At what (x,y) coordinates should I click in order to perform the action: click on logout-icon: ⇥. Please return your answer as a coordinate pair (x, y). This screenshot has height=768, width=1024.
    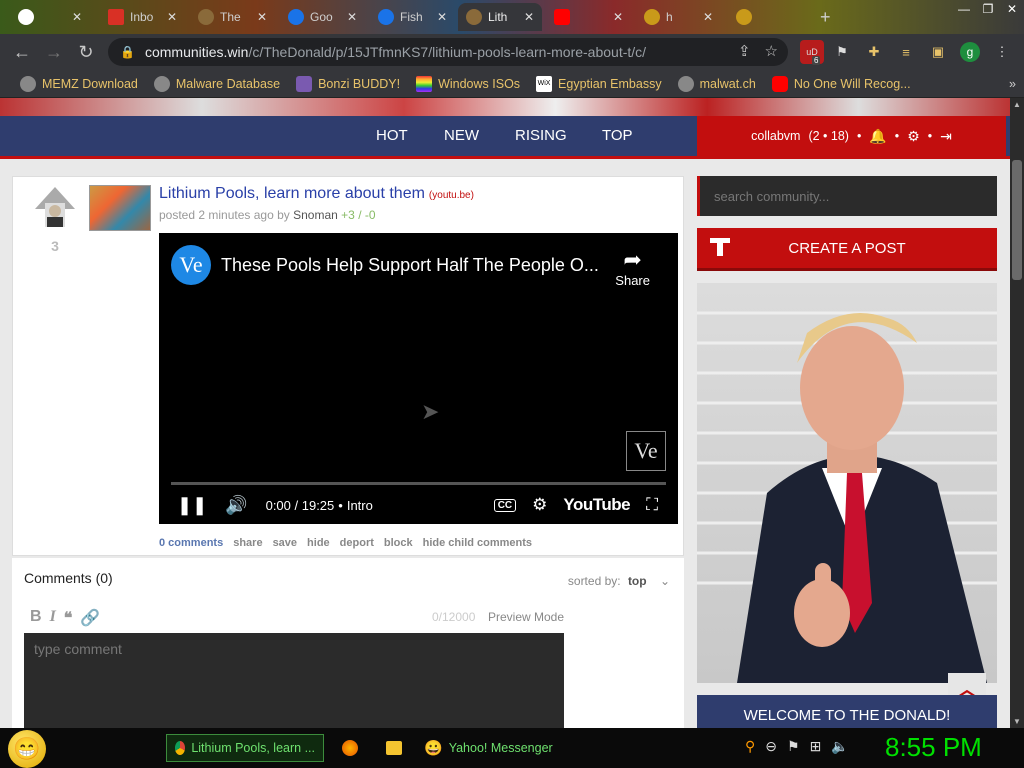
    Looking at the image, I should click on (946, 136).